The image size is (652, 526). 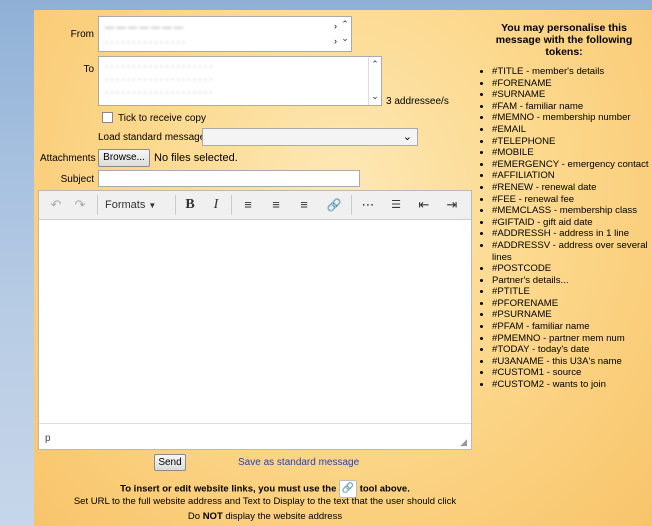 What do you see at coordinates (68, 158) in the screenshot?
I see `attachments-label: Attachments` at bounding box center [68, 158].